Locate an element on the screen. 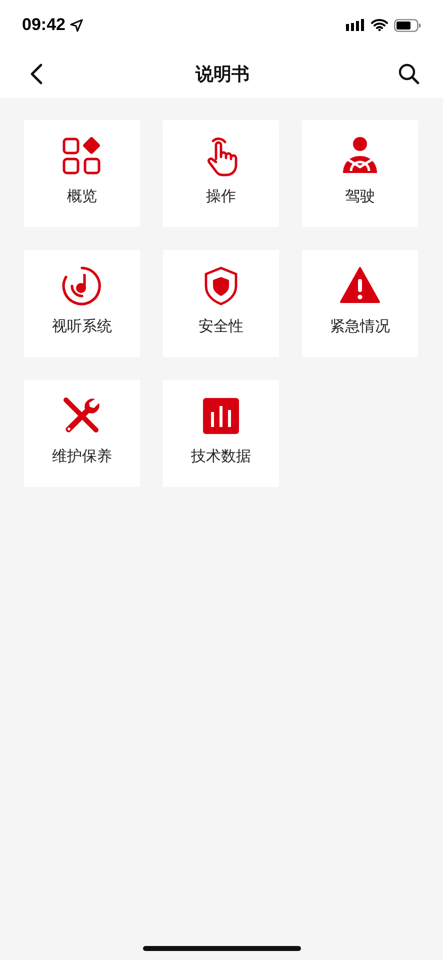 This screenshot has width=443, height=960. bar-chart-icon is located at coordinates (221, 416).